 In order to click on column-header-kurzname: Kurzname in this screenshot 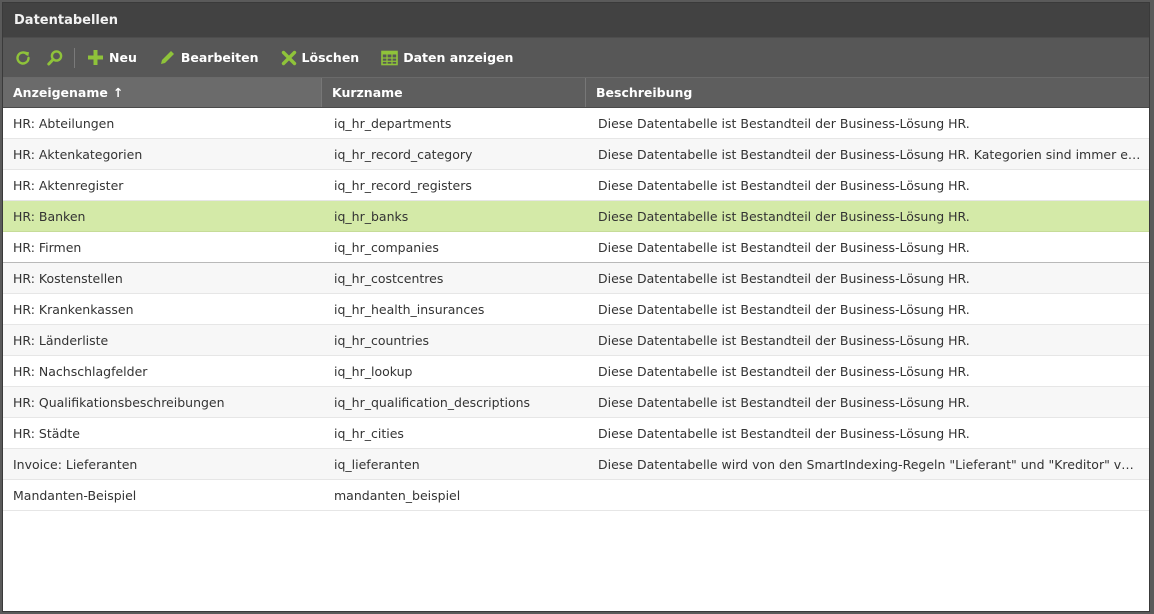, I will do `click(454, 92)`.